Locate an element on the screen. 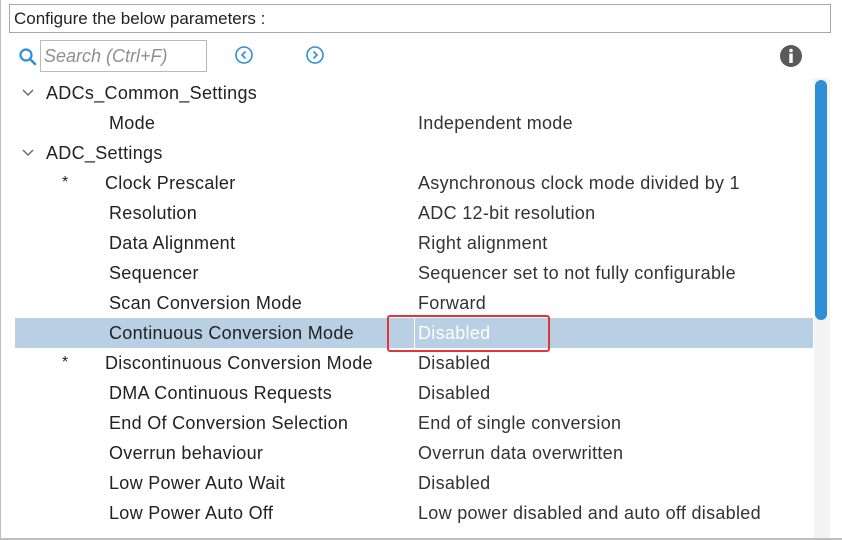 This screenshot has height=540, width=842. group-label: ADC_Settings is located at coordinates (104, 153).